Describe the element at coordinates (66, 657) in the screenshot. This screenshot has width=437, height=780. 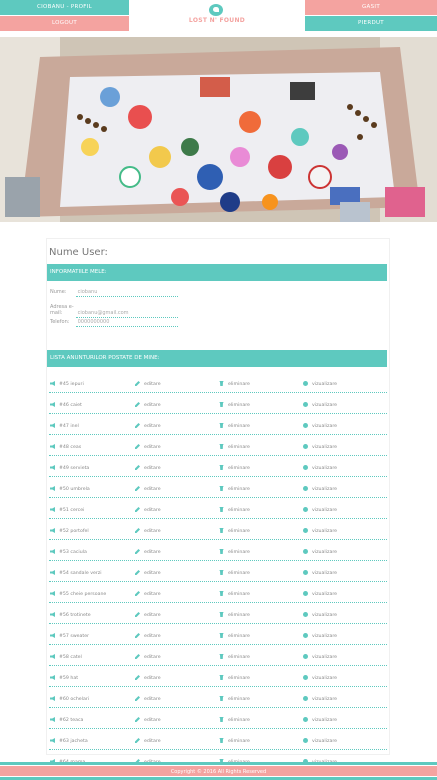
I see `post-title-link: #58 catel` at that location.